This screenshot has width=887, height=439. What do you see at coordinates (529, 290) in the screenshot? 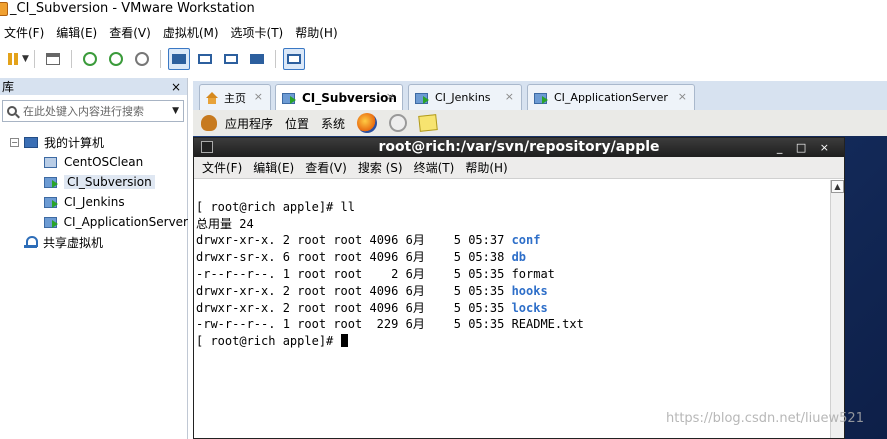
I see `ls-name: hooks` at bounding box center [529, 290].